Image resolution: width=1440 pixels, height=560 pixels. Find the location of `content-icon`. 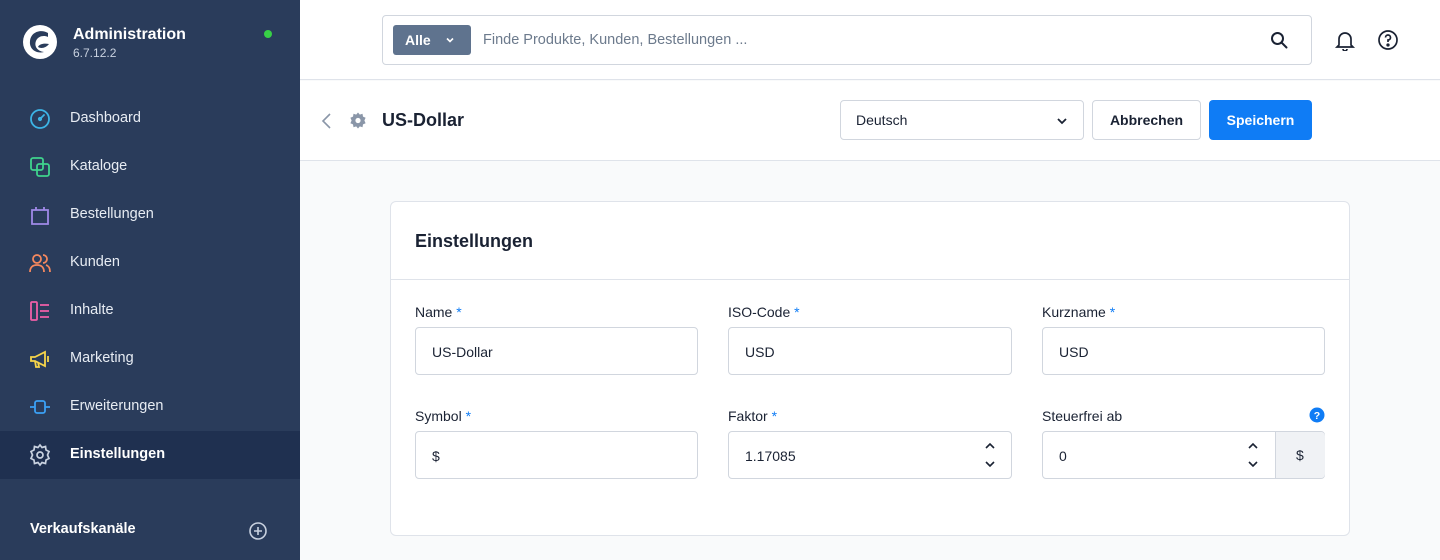

content-icon is located at coordinates (39, 311).